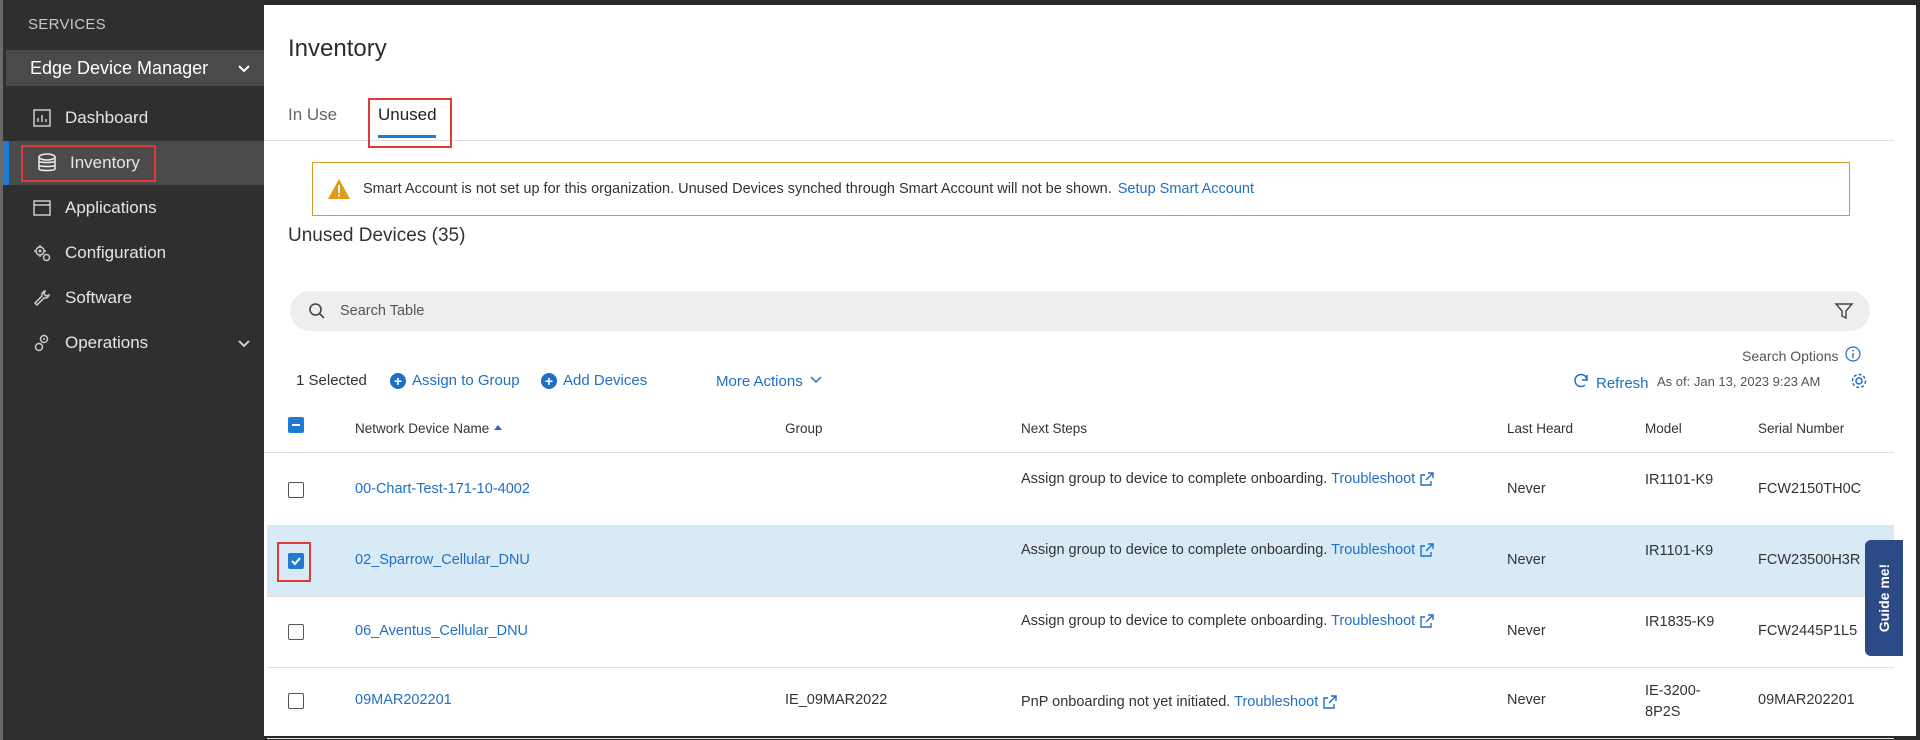 The width and height of the screenshot is (1920, 740). Describe the element at coordinates (1054, 428) in the screenshot. I see `column-header-next-steps: Next Steps` at that location.